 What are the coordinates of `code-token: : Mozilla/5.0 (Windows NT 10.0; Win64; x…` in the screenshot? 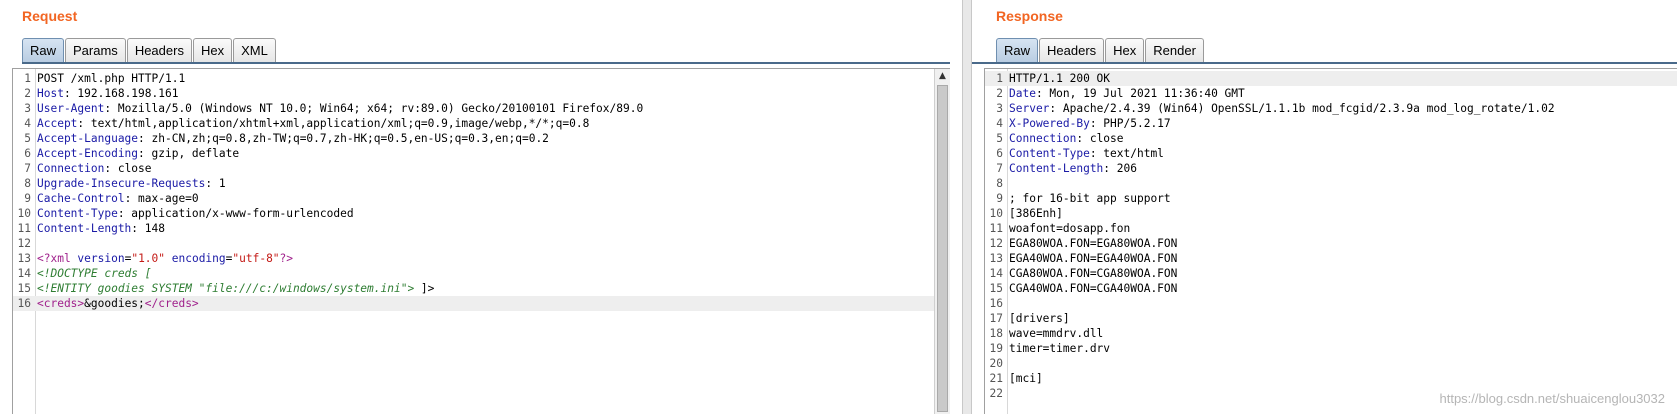 It's located at (374, 108).